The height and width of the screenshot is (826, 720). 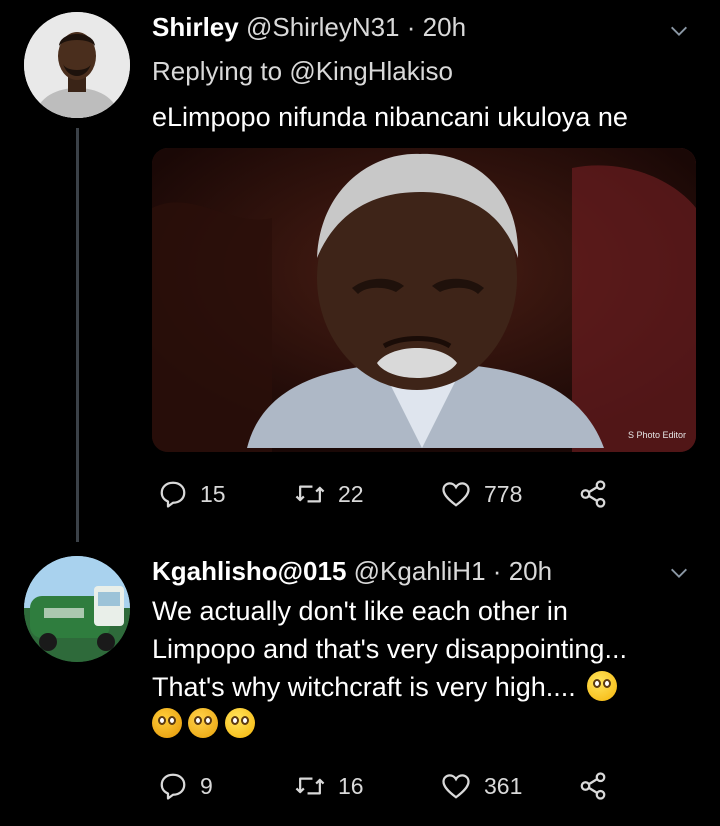 I want to click on media-watermark: S Photo Editor, so click(x=656, y=435).